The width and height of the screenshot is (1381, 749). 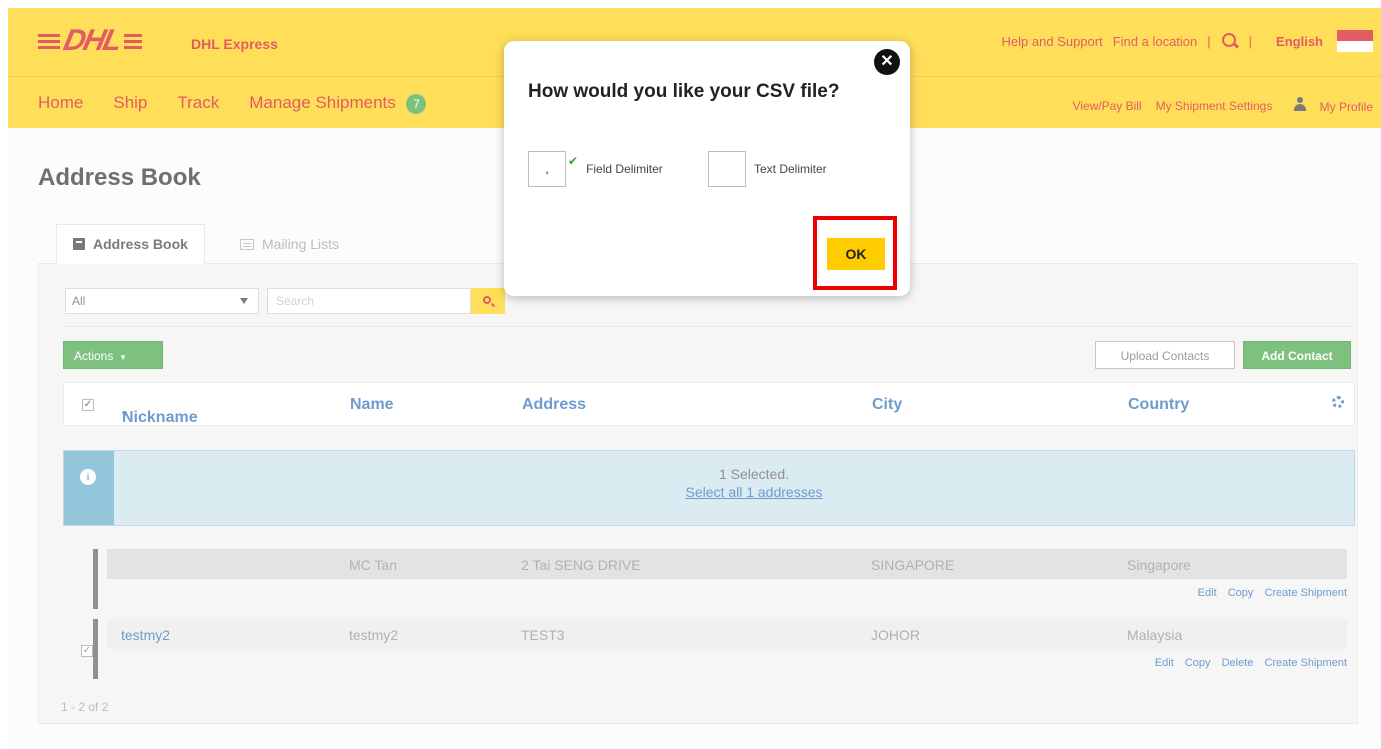 I want to click on close-icon: ✕, so click(x=887, y=62).